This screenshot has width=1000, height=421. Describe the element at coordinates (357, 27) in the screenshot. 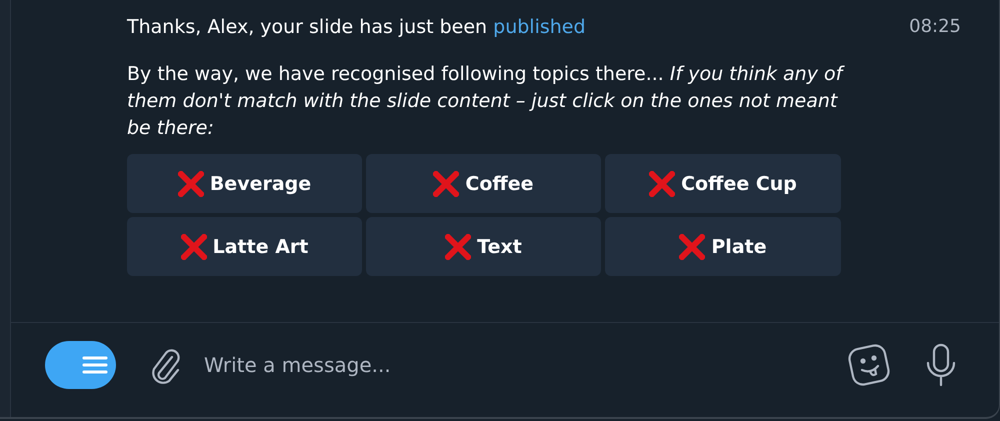

I see `message-text: Thanks, Alex, your slide has just been published` at that location.